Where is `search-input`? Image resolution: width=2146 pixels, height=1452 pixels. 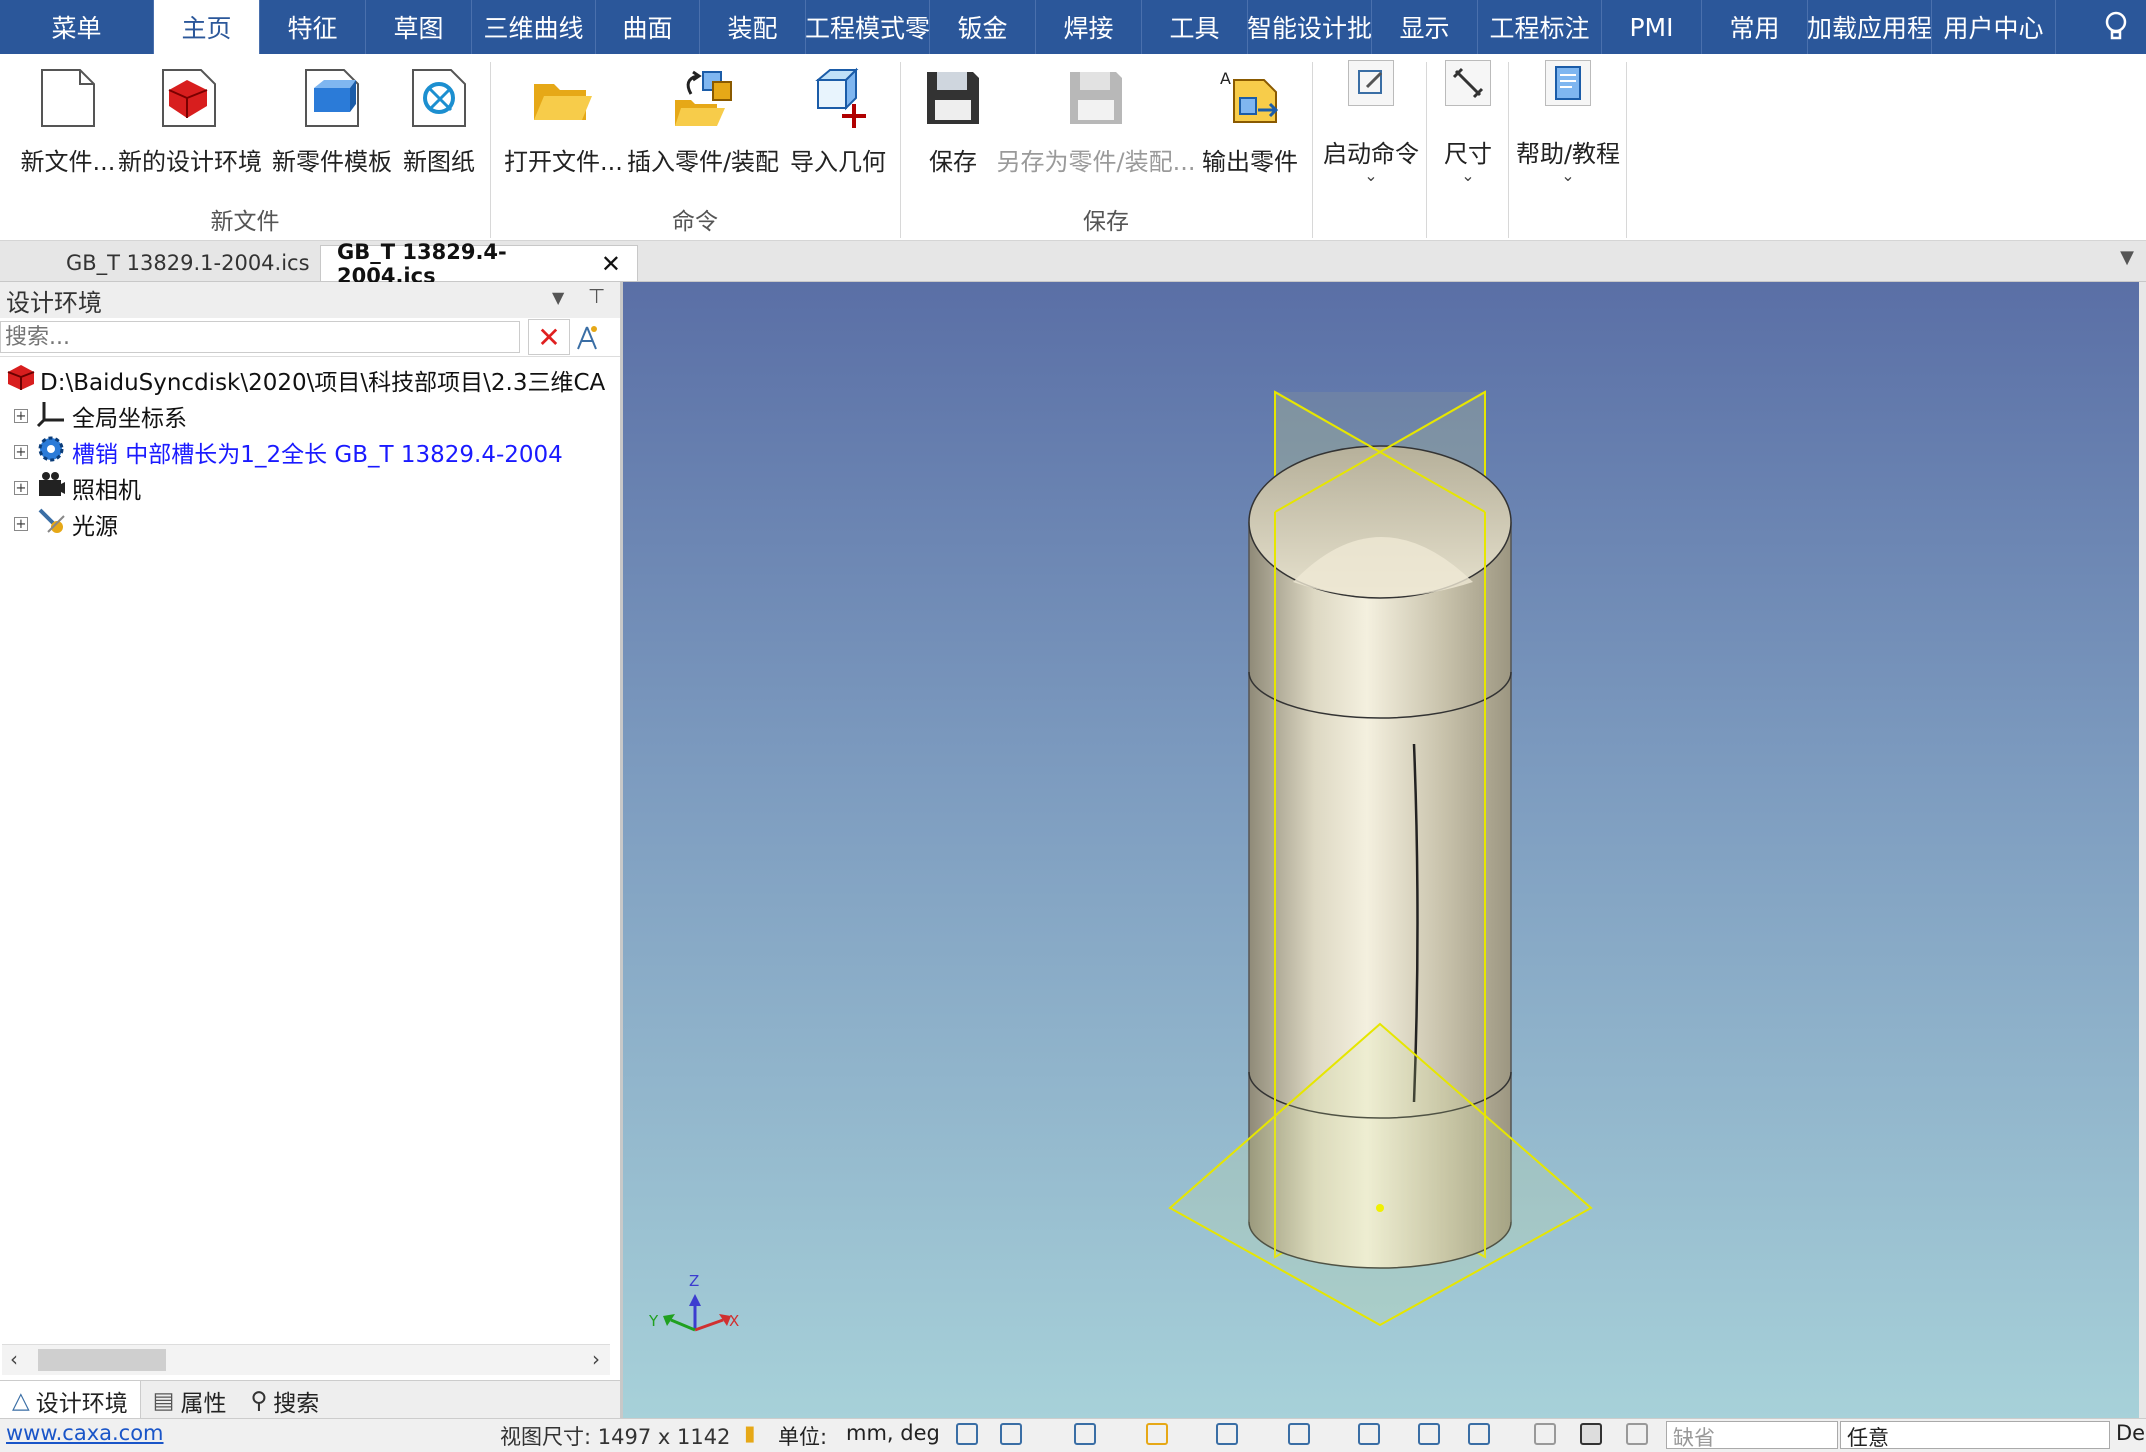 search-input is located at coordinates (260, 337).